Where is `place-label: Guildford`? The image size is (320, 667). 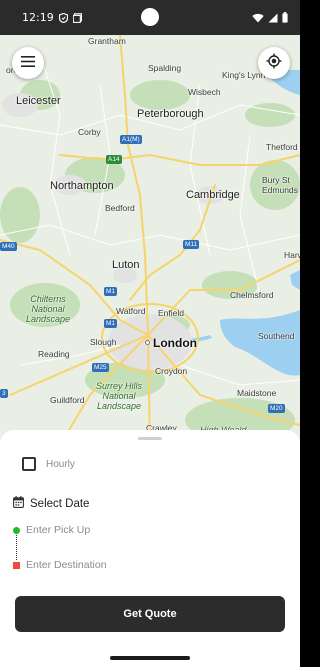 place-label: Guildford is located at coordinates (67, 400).